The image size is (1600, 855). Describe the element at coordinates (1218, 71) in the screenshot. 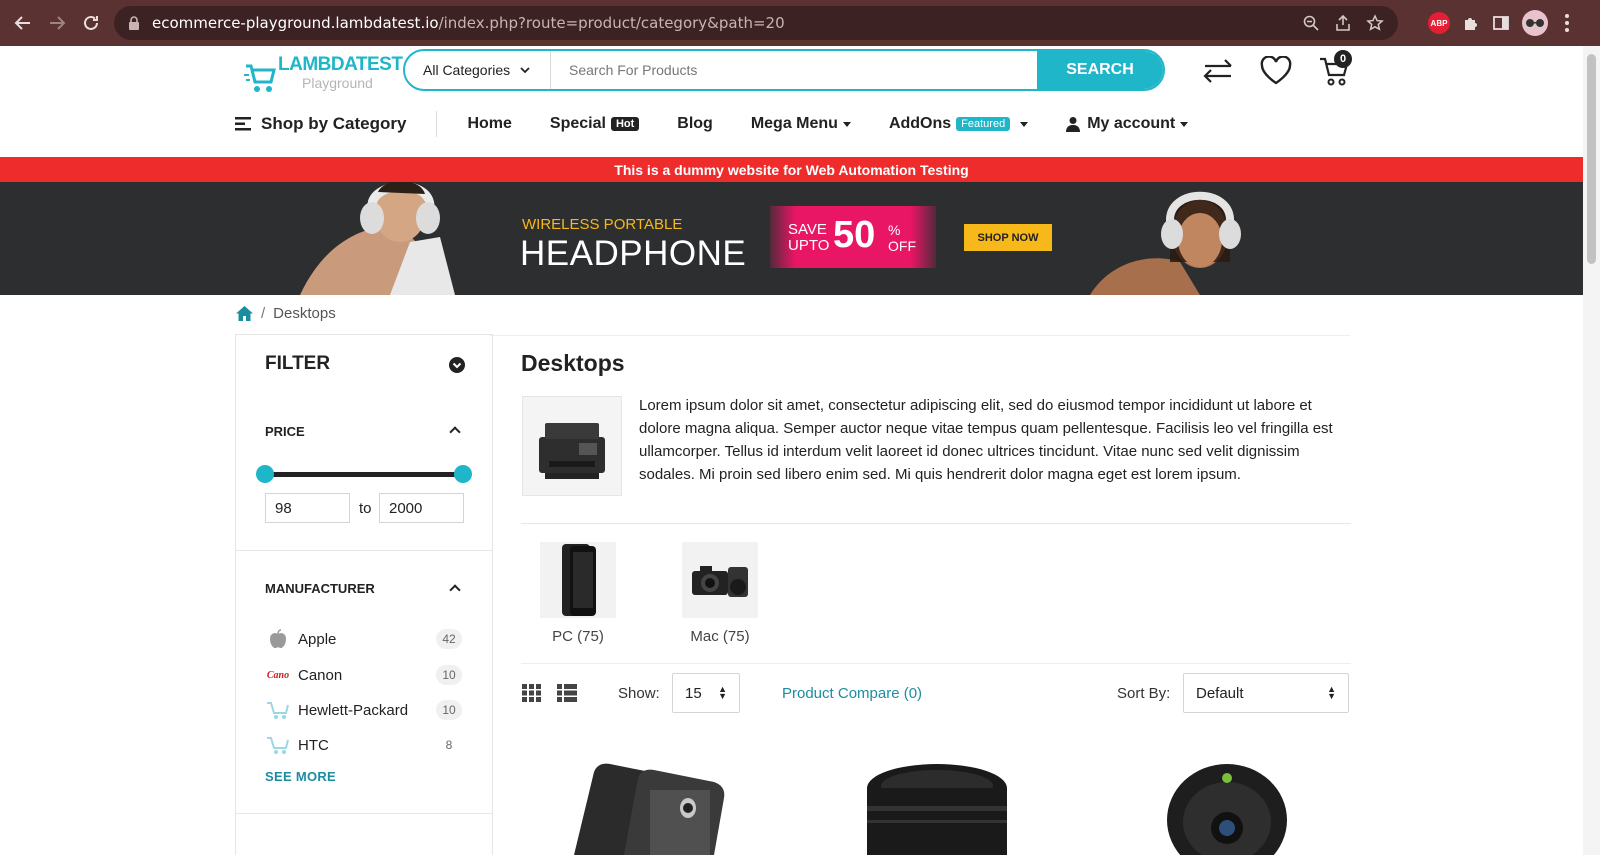

I see `compare-icon` at that location.